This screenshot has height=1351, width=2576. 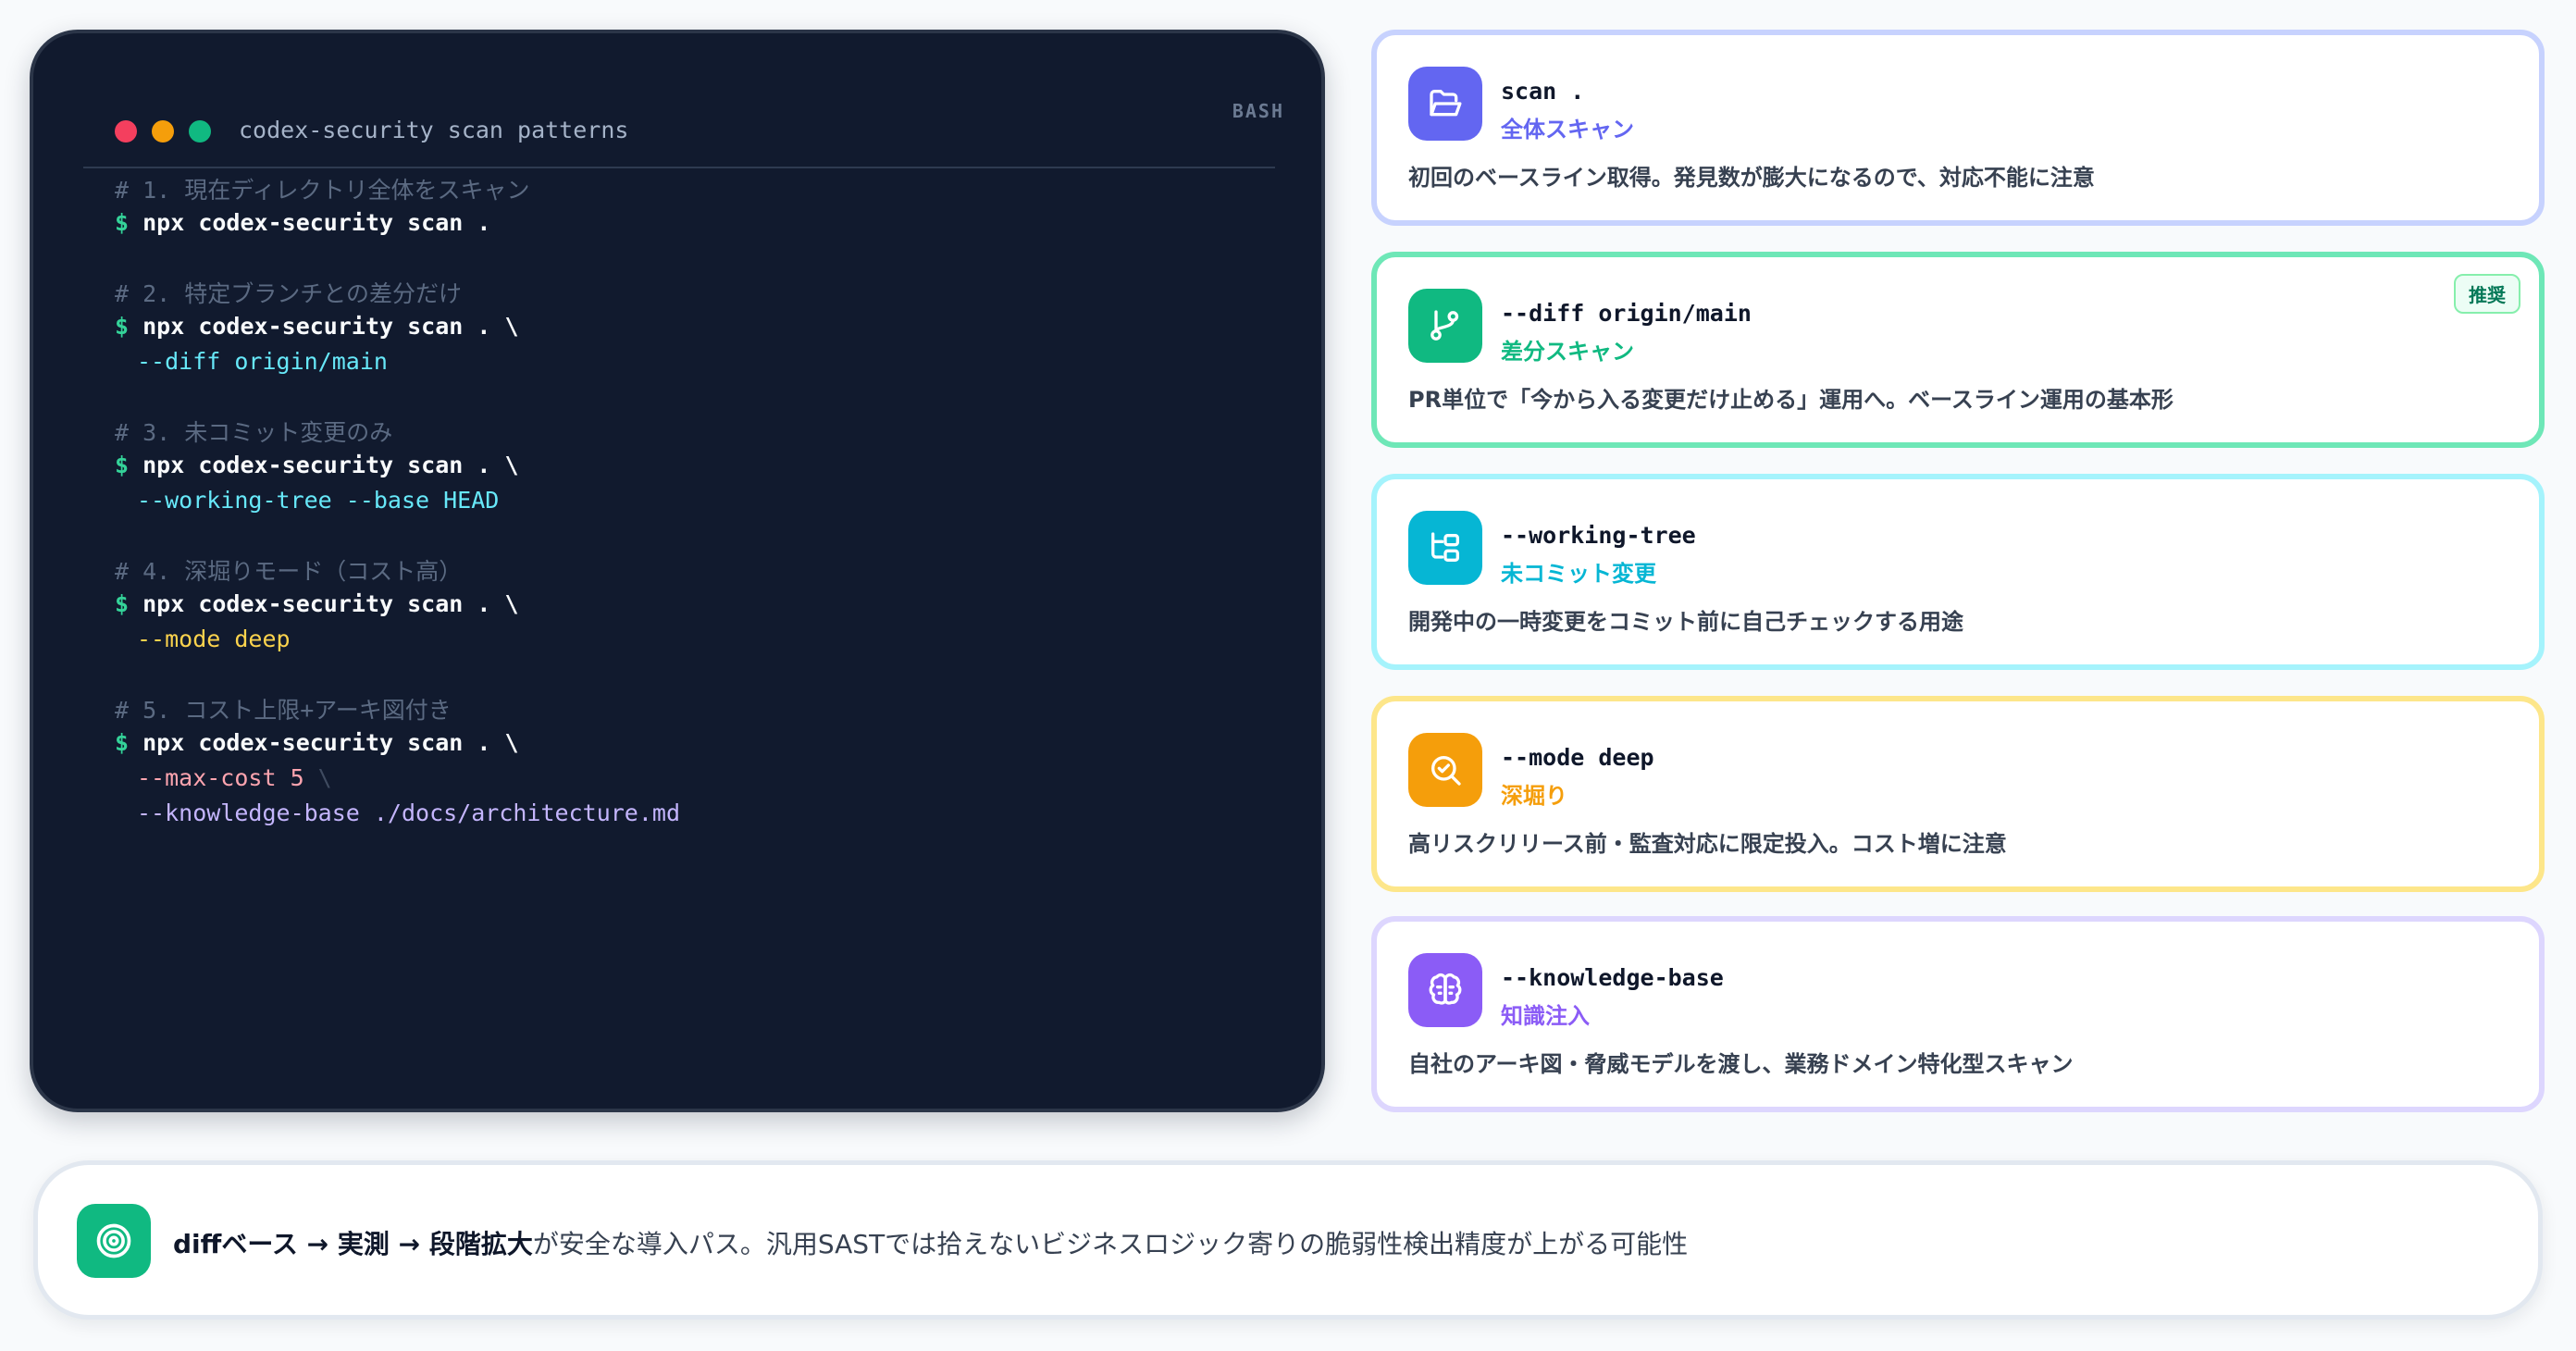 What do you see at coordinates (1543, 91) in the screenshot?
I see `card-flag: scan .` at bounding box center [1543, 91].